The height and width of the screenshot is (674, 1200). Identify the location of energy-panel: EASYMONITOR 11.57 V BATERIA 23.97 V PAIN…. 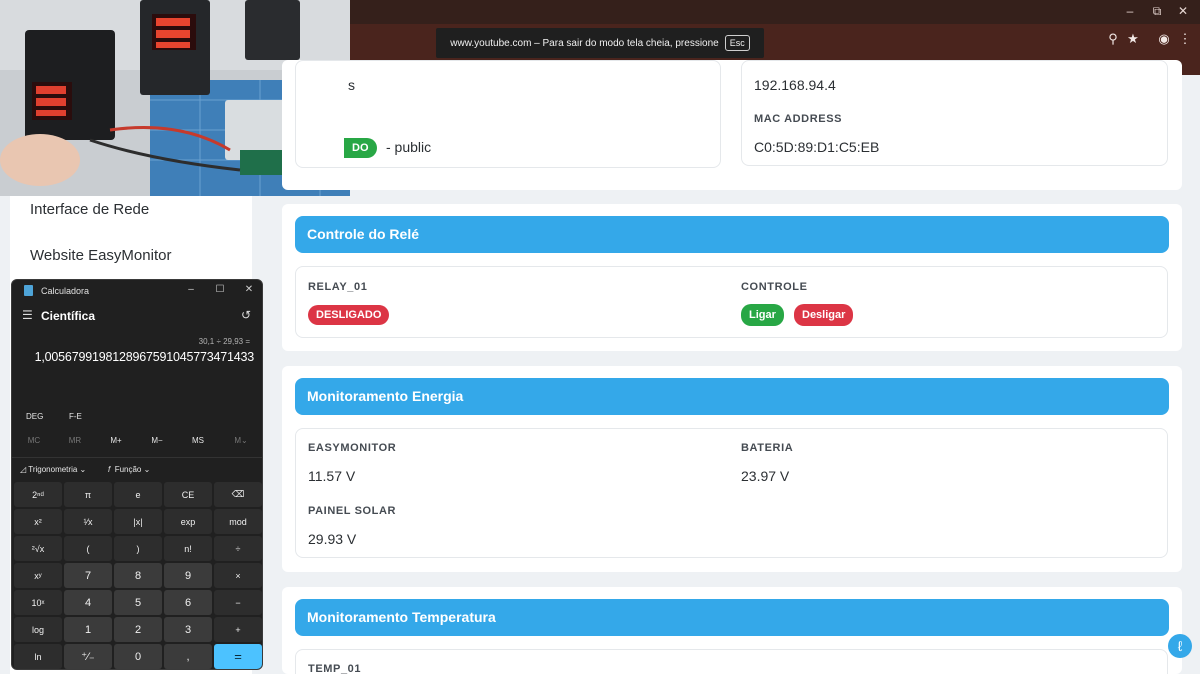
(731, 493).